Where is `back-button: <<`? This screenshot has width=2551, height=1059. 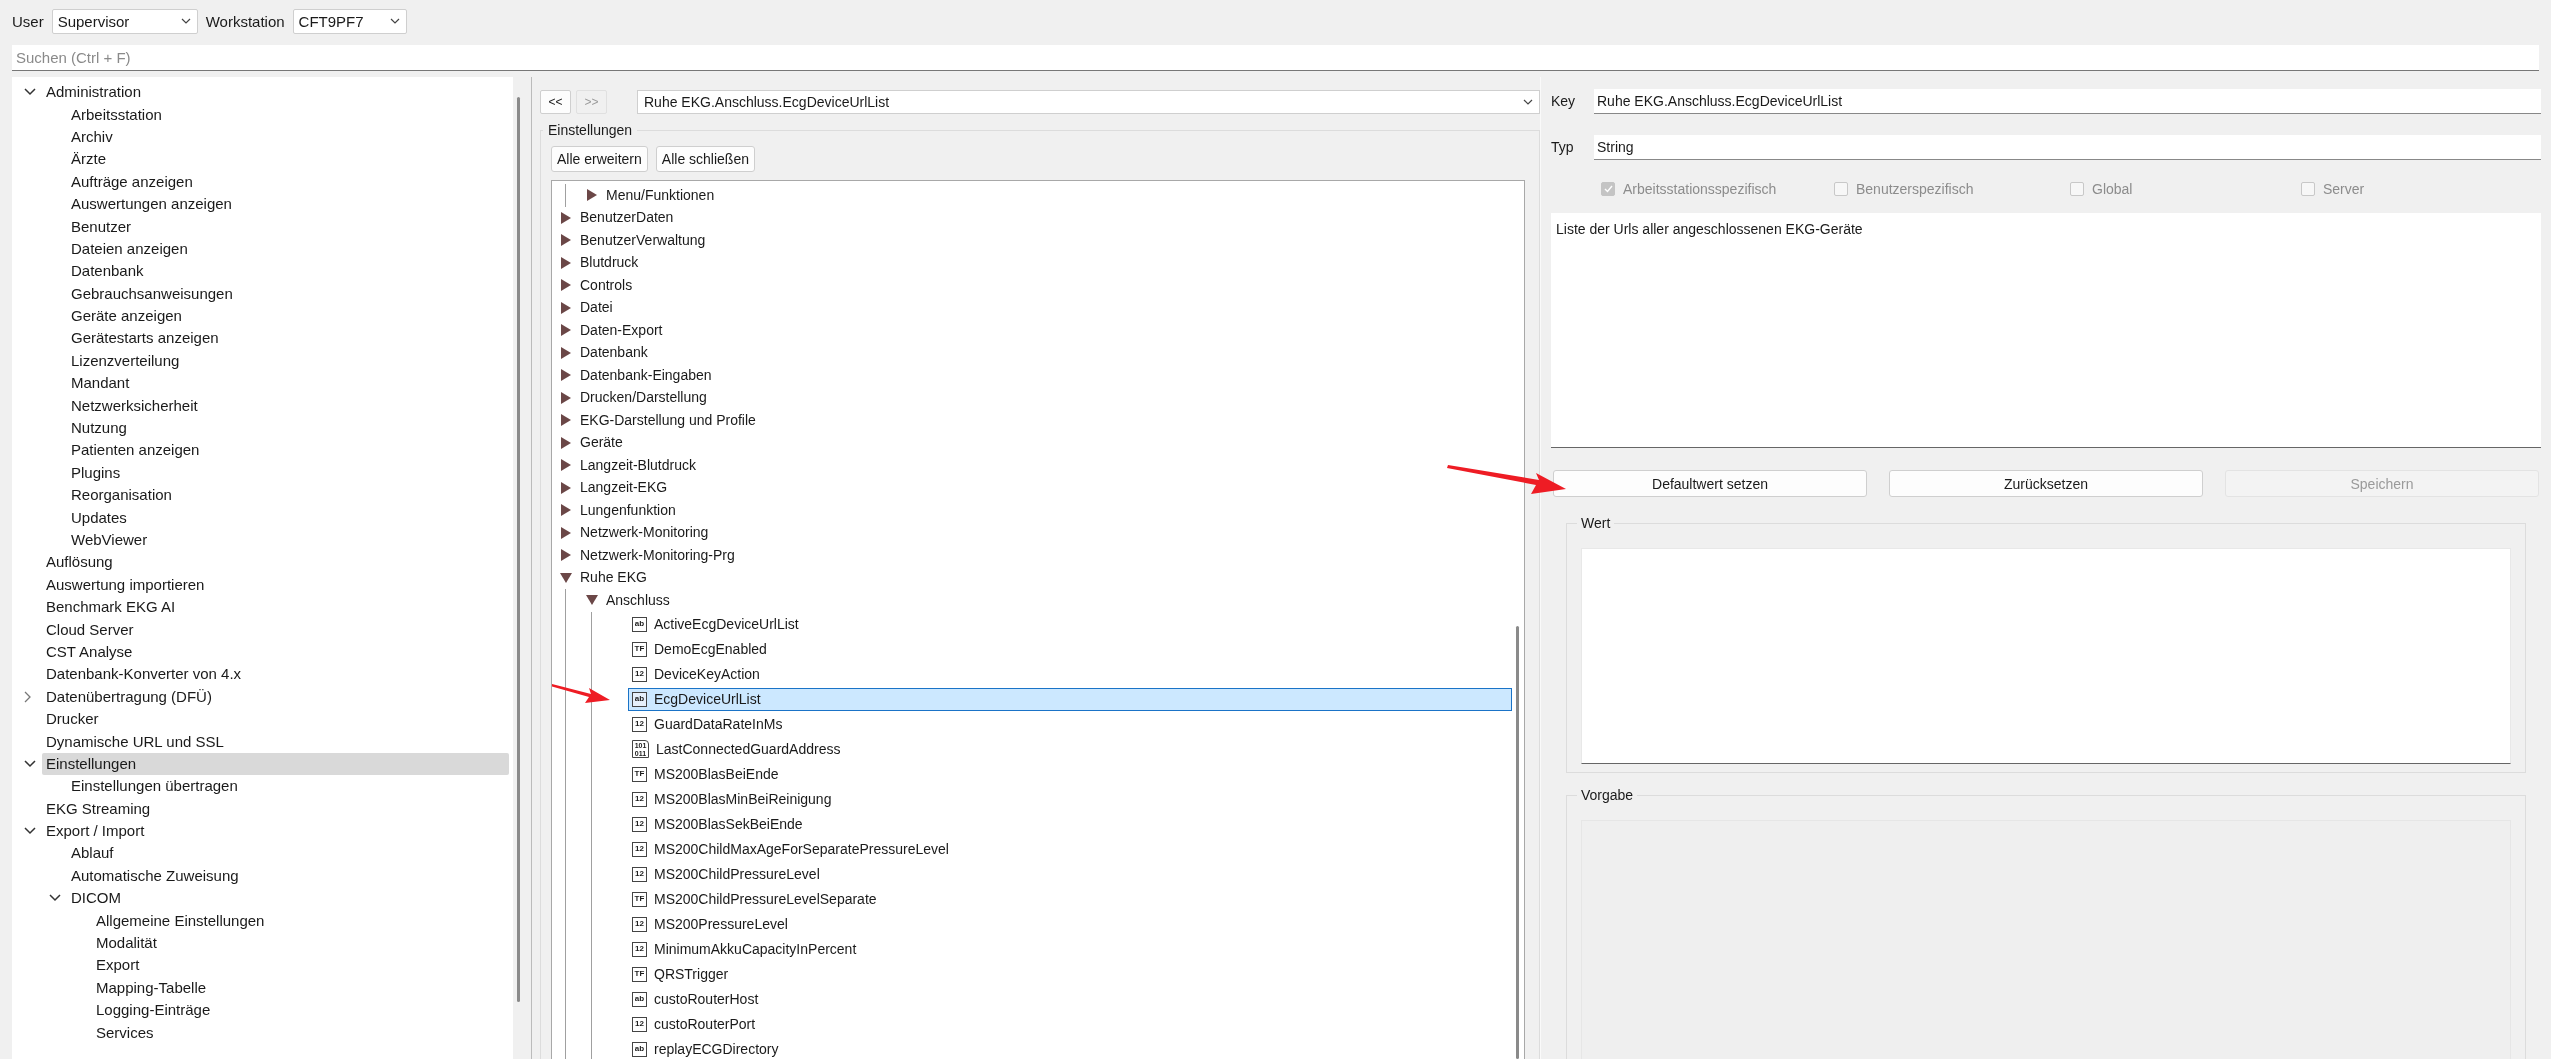 back-button: << is located at coordinates (555, 101).